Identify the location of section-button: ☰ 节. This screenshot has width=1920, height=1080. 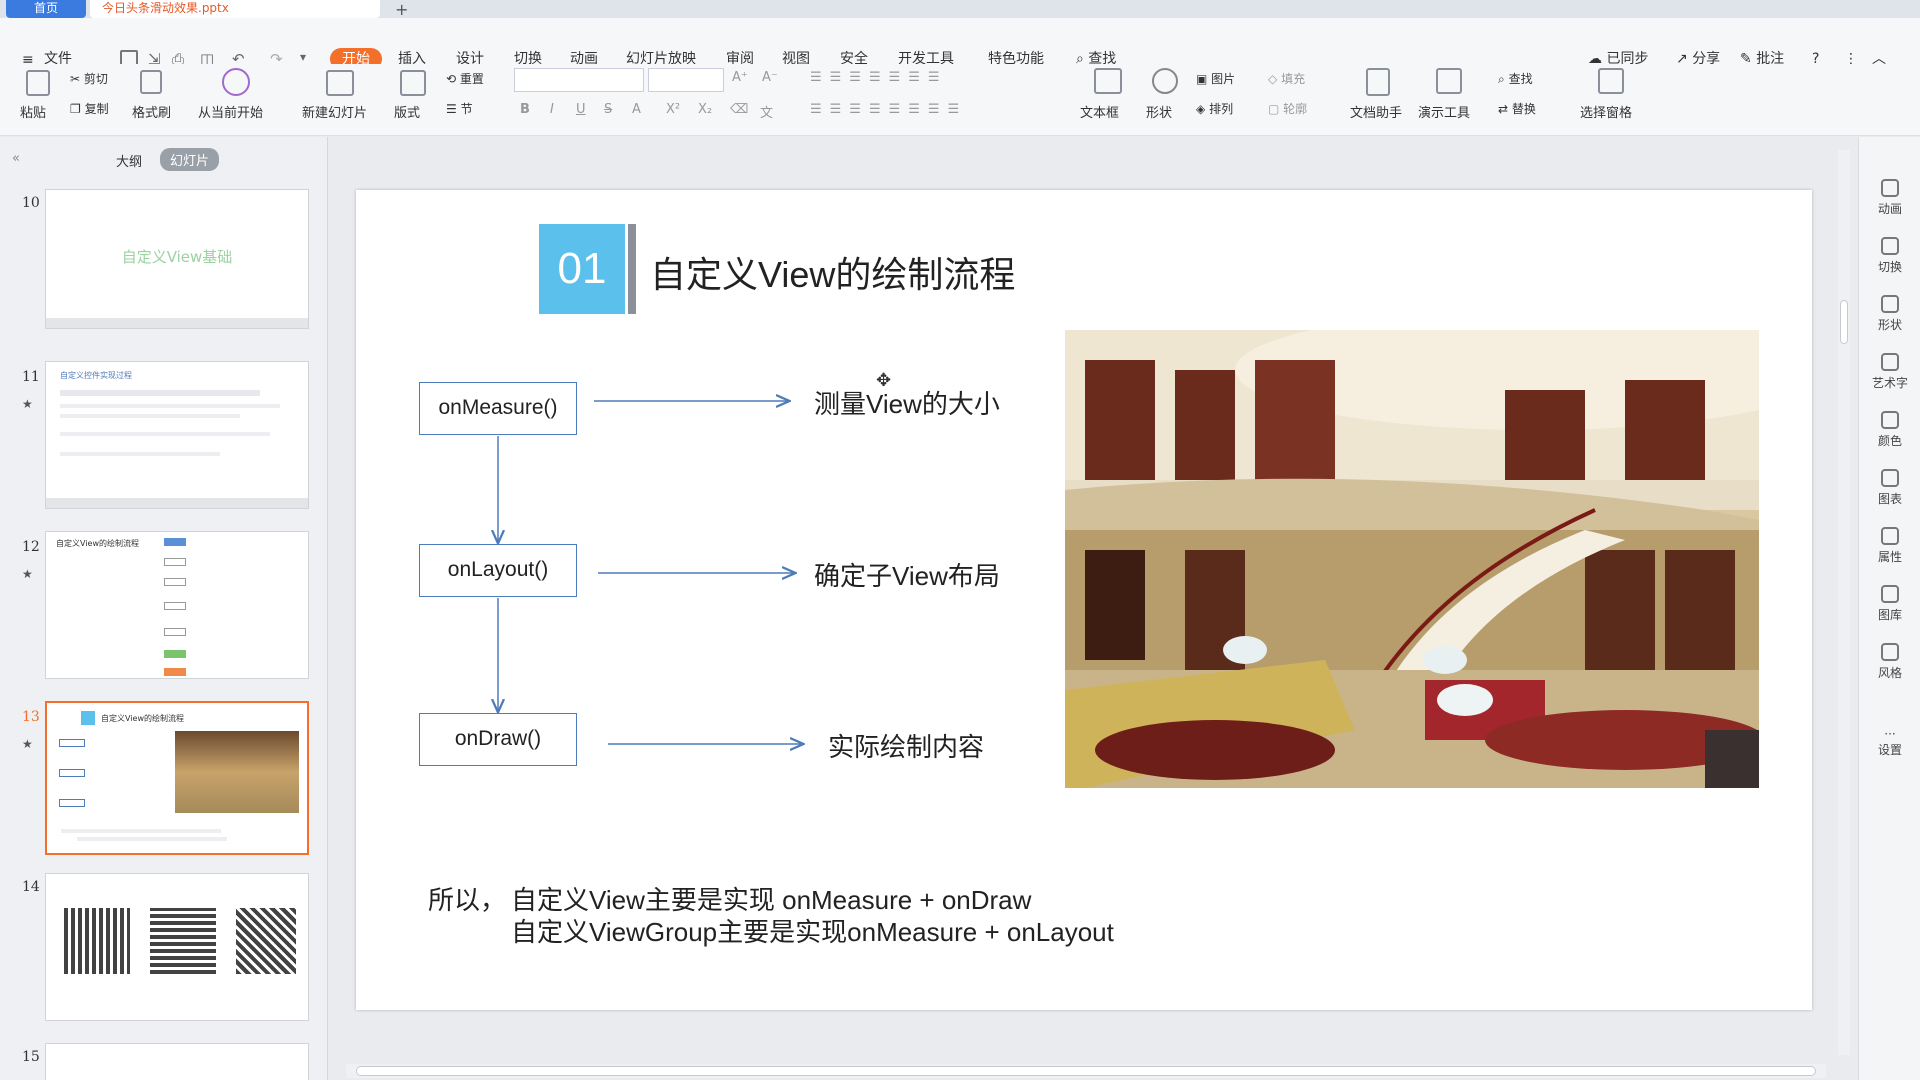
(459, 108).